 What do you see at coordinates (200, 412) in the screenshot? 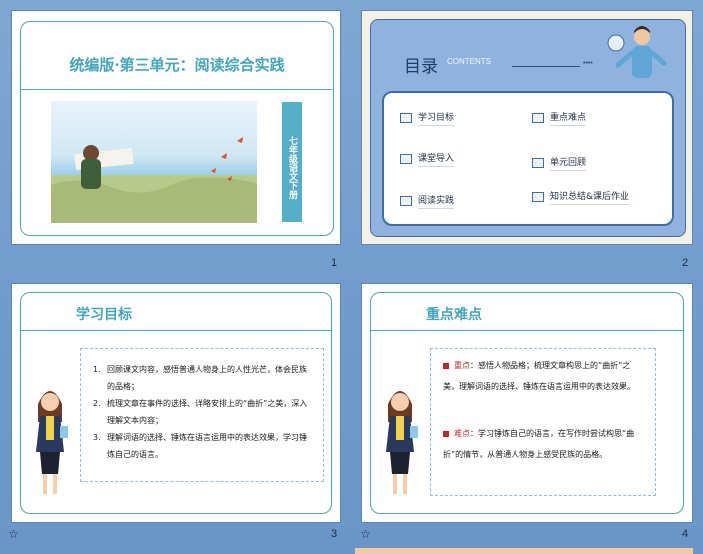
I see `list-item: 2. 梳理文章在事件的选择、详略安排上的“曲折”之美，深入理解文本内容；` at bounding box center [200, 412].